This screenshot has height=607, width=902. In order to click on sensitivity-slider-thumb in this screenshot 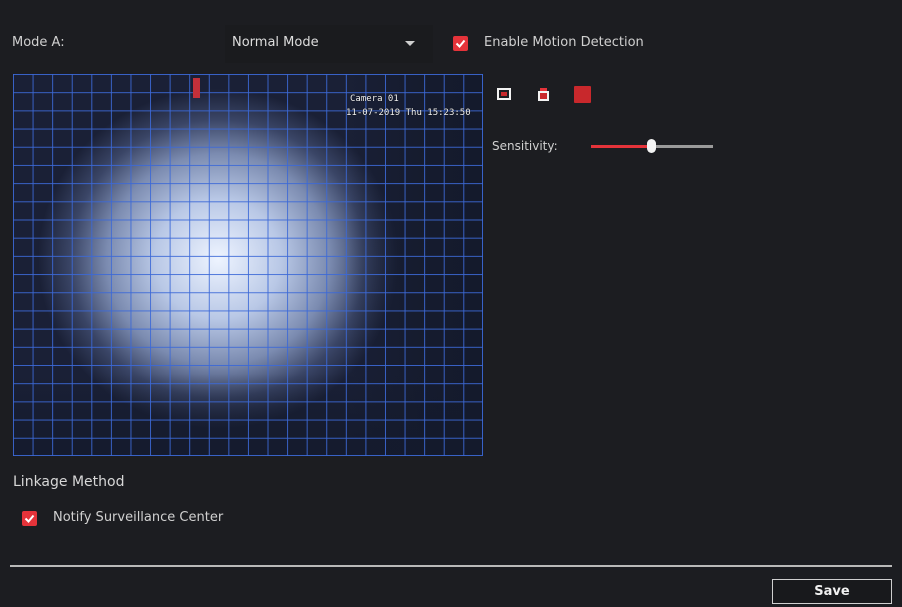, I will do `click(651, 146)`.